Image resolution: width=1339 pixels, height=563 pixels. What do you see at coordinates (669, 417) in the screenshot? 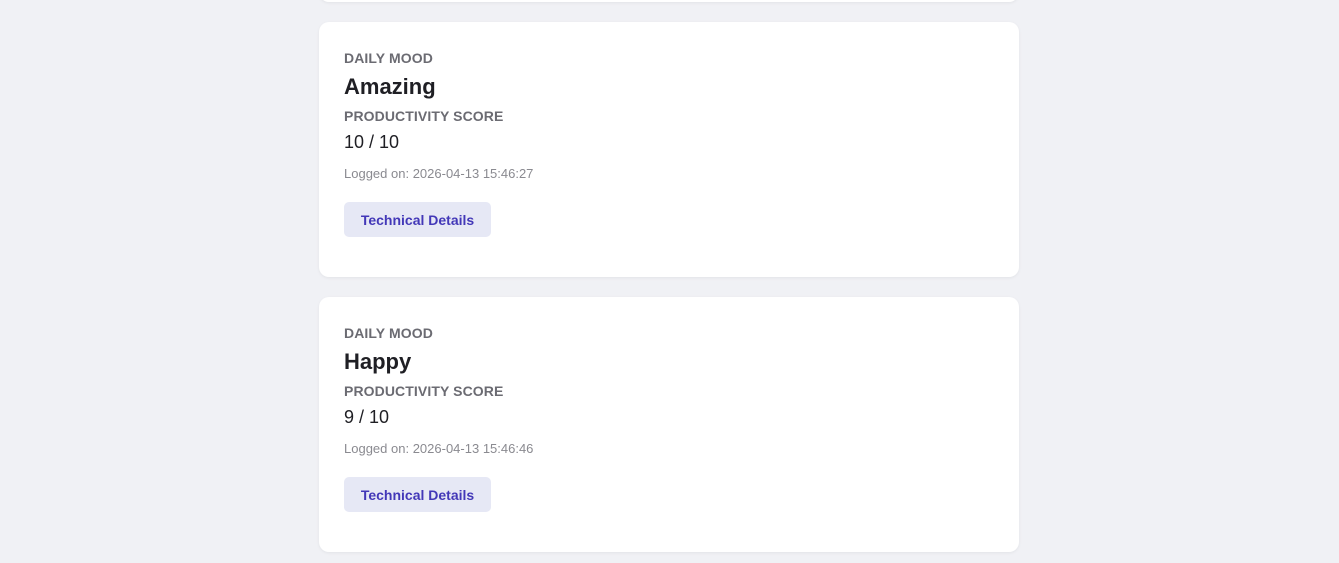
I see `productivity-score-value: 9/10` at bounding box center [669, 417].